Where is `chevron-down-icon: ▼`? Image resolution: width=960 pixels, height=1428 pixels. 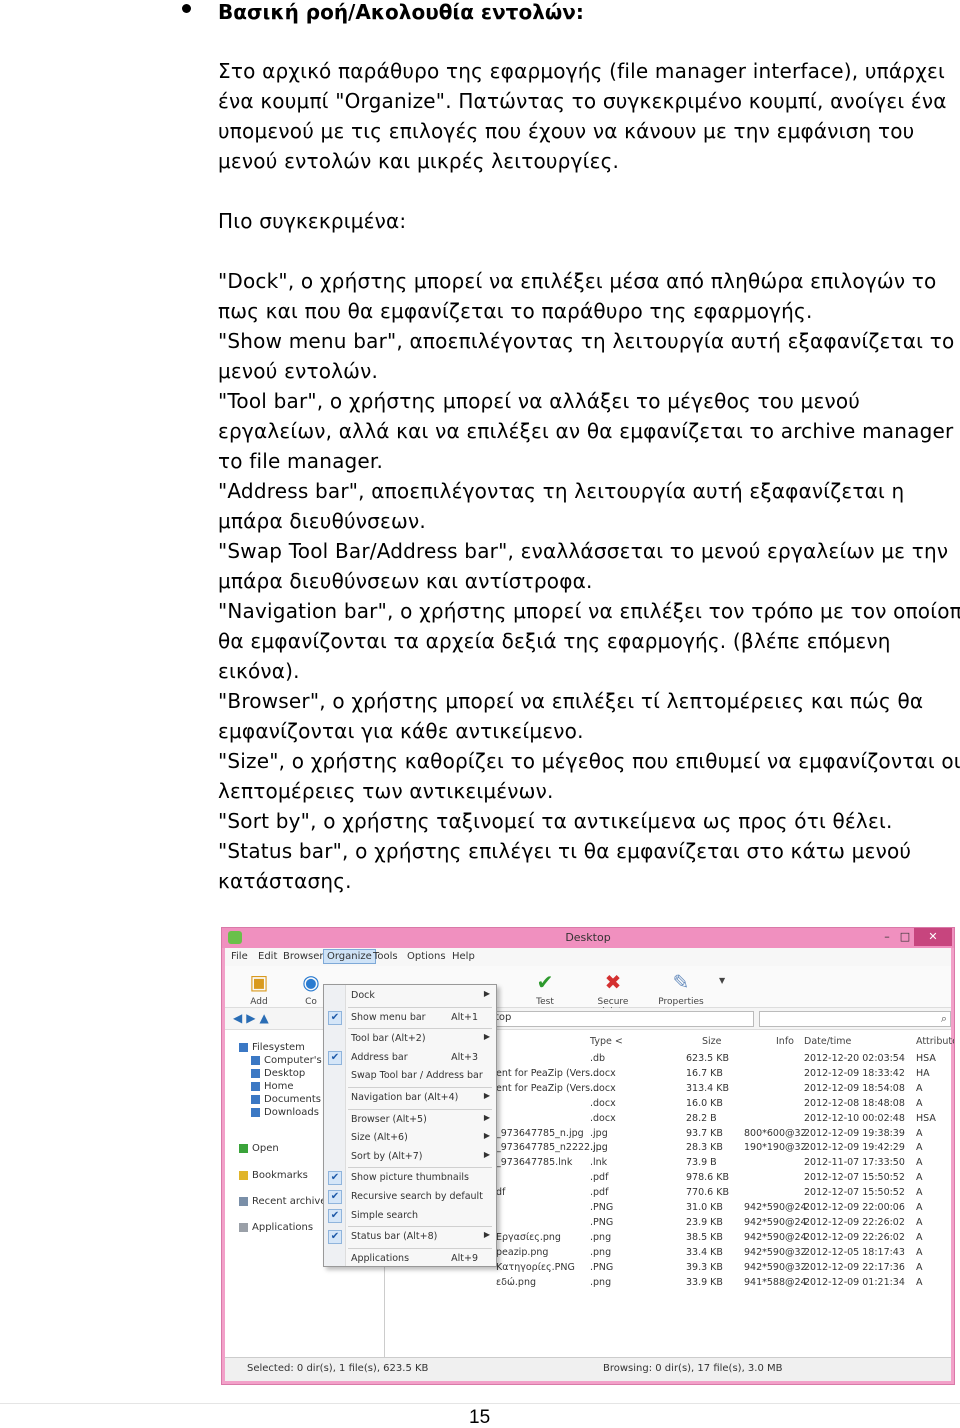
chevron-down-icon: ▼ is located at coordinates (722, 980).